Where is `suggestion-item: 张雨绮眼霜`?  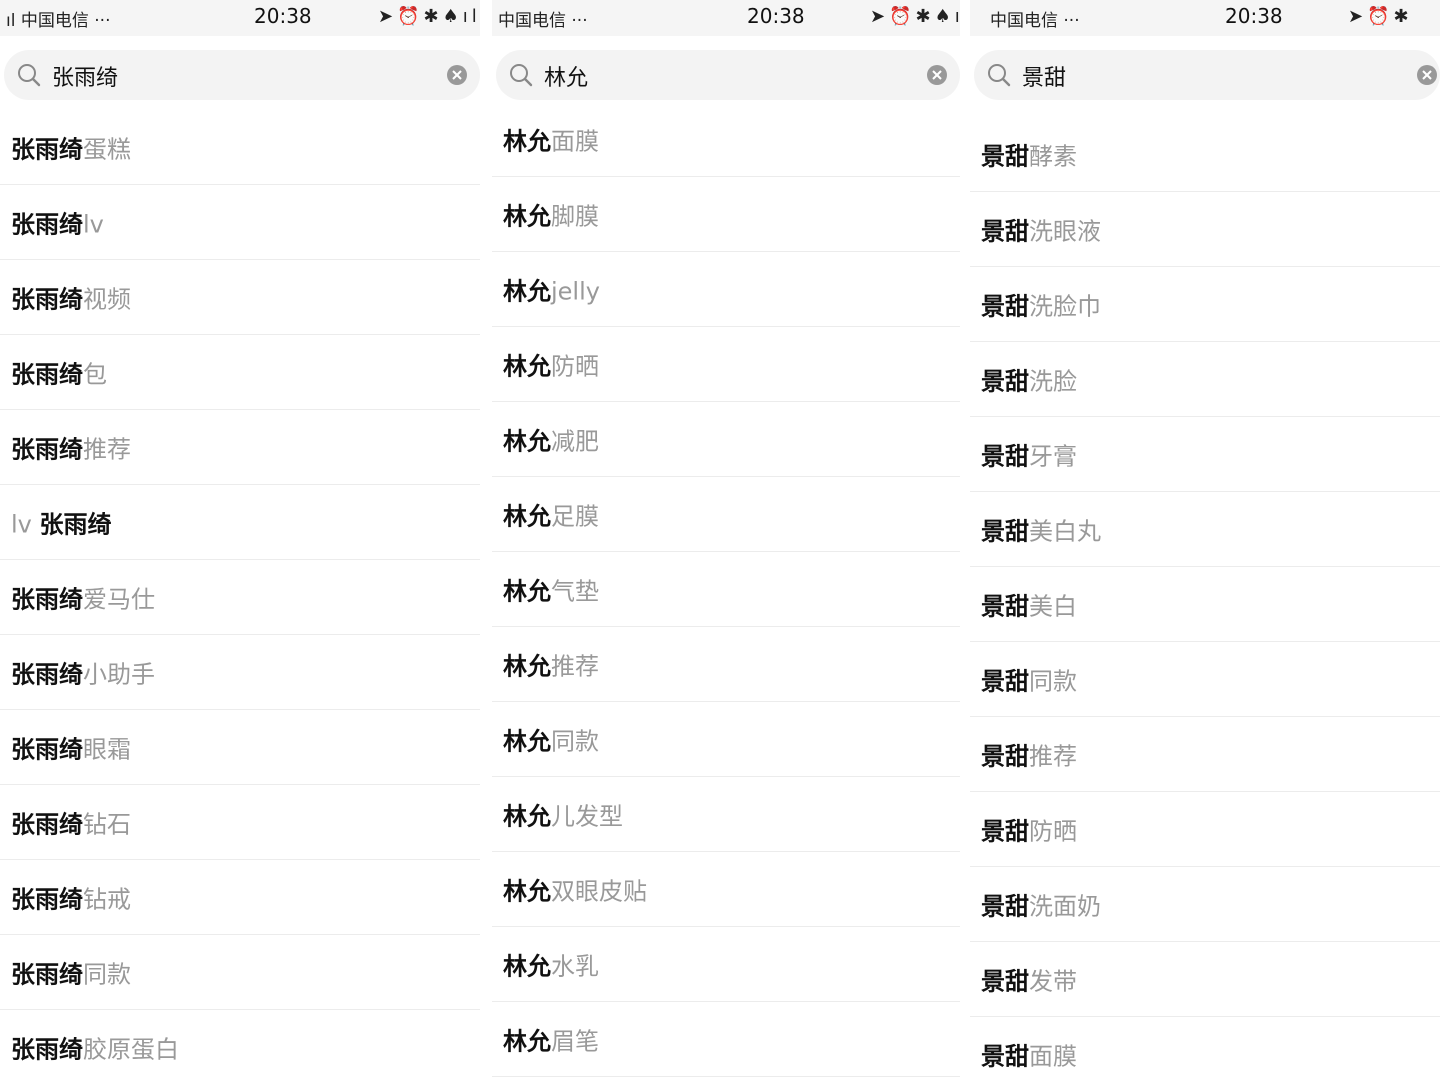 suggestion-item: 张雨绮眼霜 is located at coordinates (240, 747).